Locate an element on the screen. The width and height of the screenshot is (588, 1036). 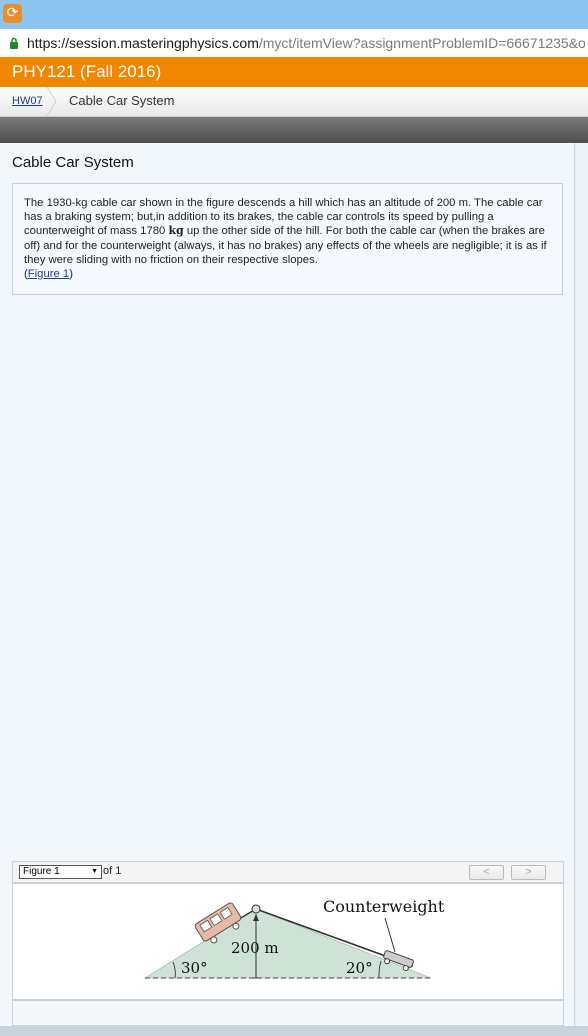
dropdown-arrow-icon: ▼ is located at coordinates (94, 871).